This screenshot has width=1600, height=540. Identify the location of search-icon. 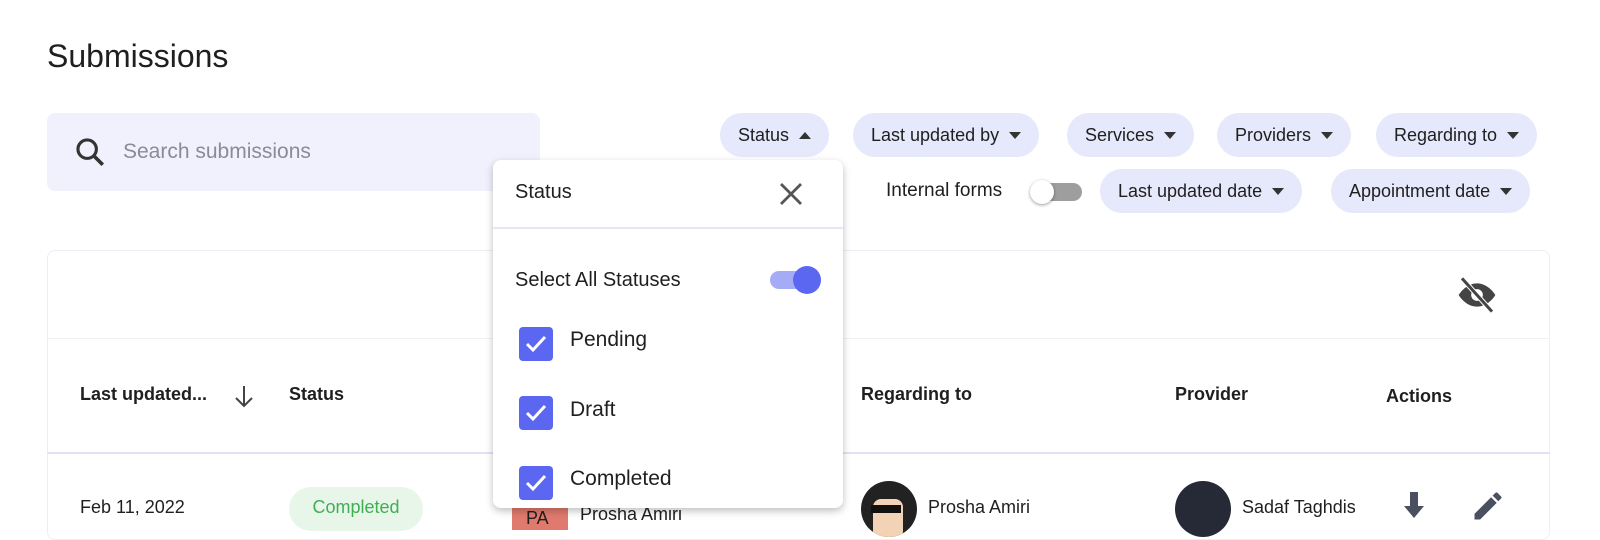
(90, 152).